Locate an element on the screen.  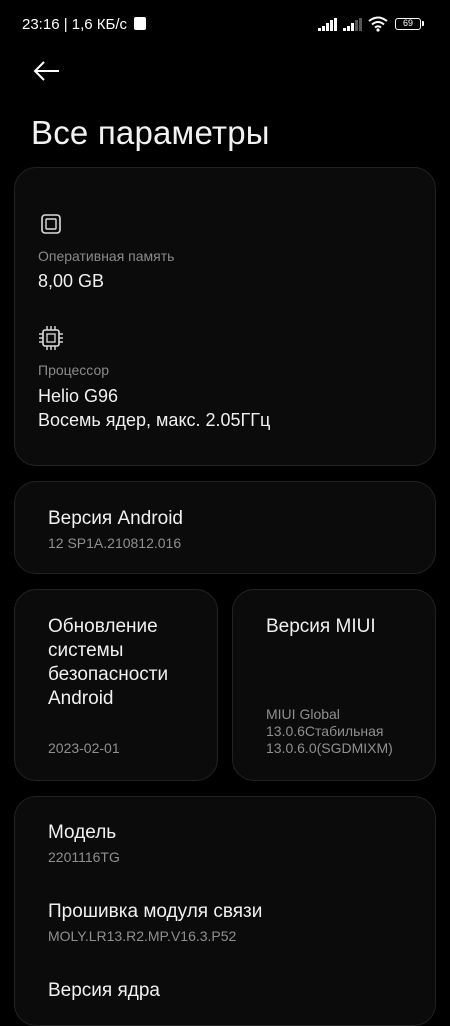
security-patch-date: 2023-02-01 is located at coordinates (84, 748).